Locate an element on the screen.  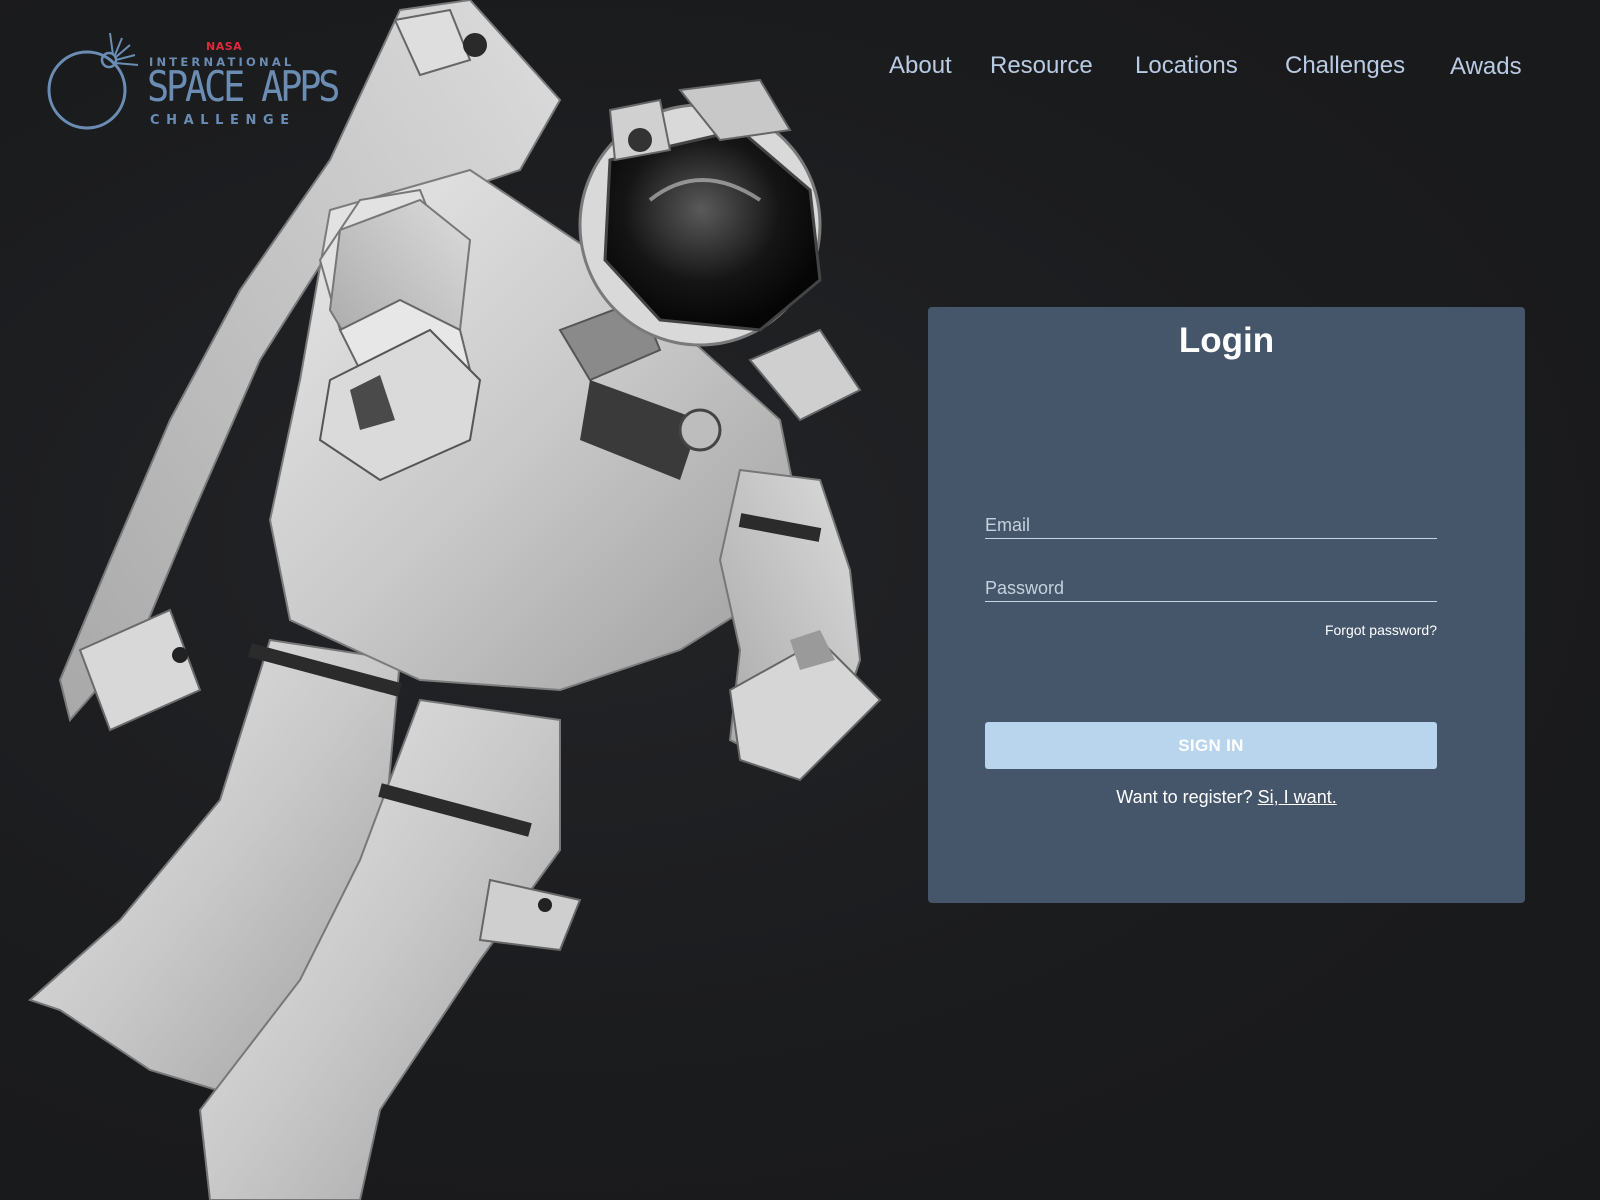
nav-resource: Resource is located at coordinates (1041, 66).